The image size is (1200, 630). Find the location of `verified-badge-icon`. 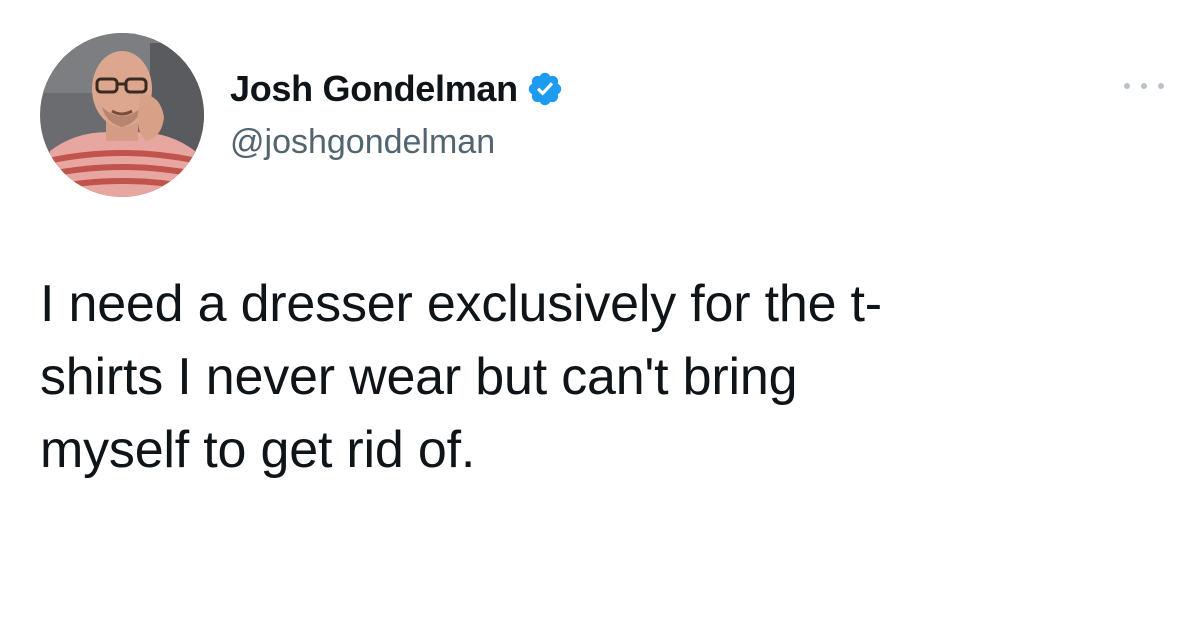

verified-badge-icon is located at coordinates (545, 89).